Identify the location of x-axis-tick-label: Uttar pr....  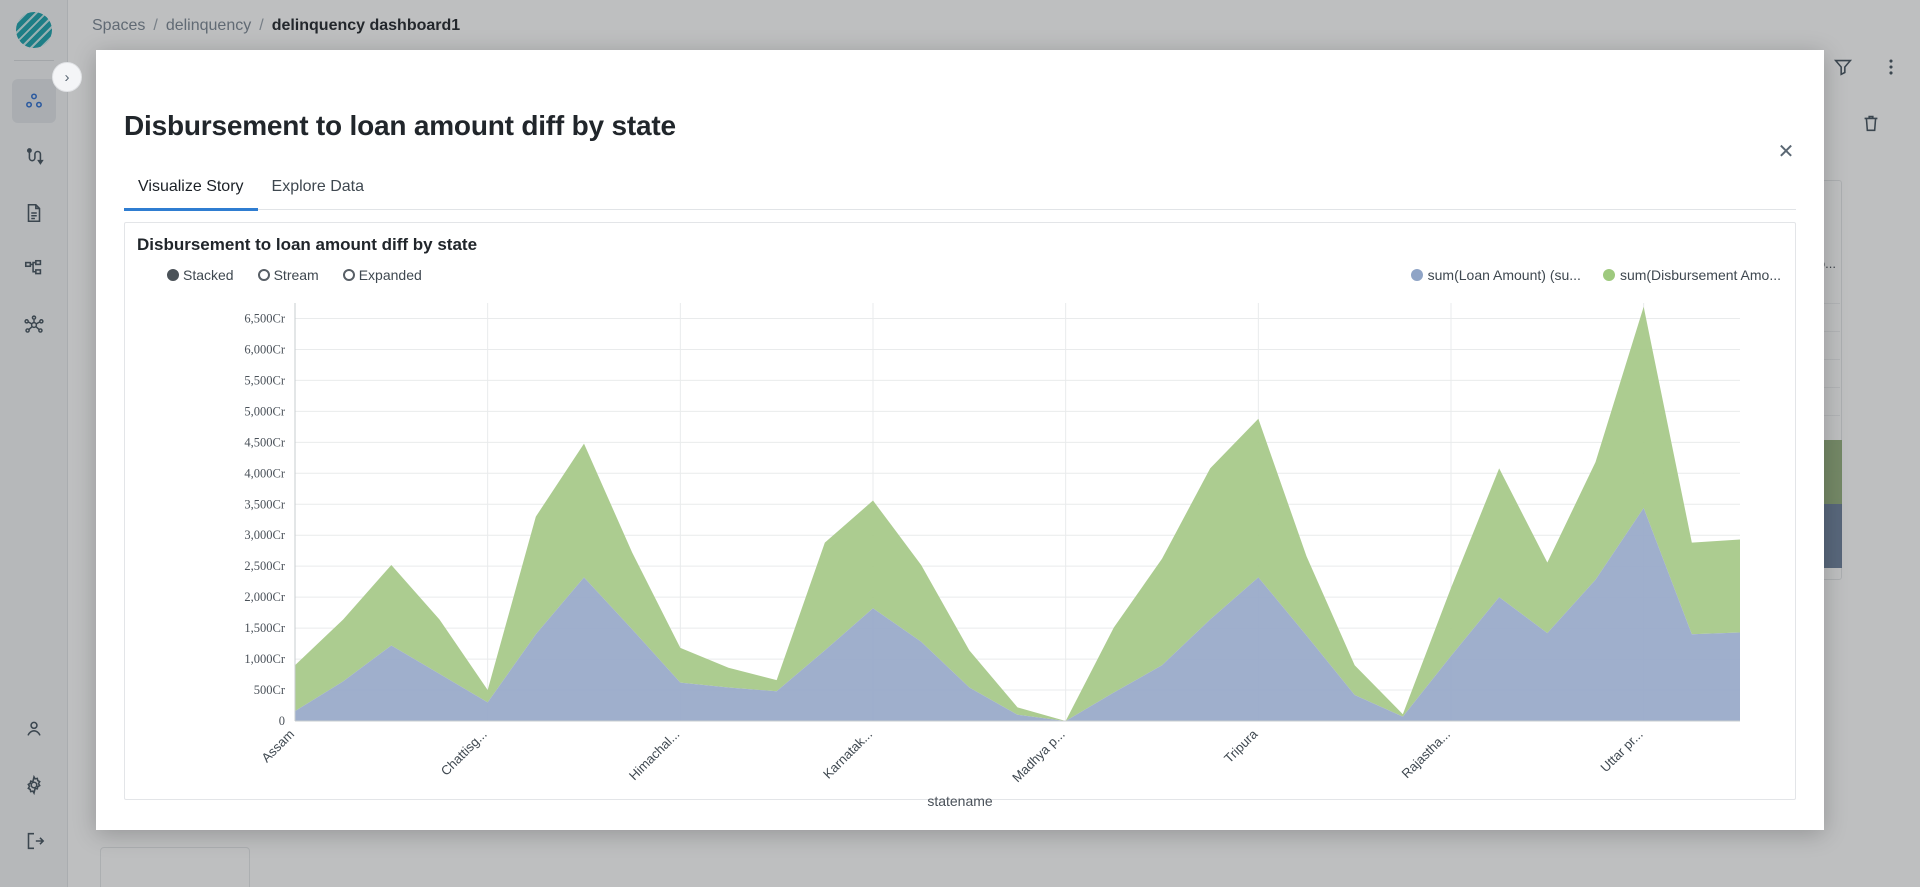
(1621, 751).